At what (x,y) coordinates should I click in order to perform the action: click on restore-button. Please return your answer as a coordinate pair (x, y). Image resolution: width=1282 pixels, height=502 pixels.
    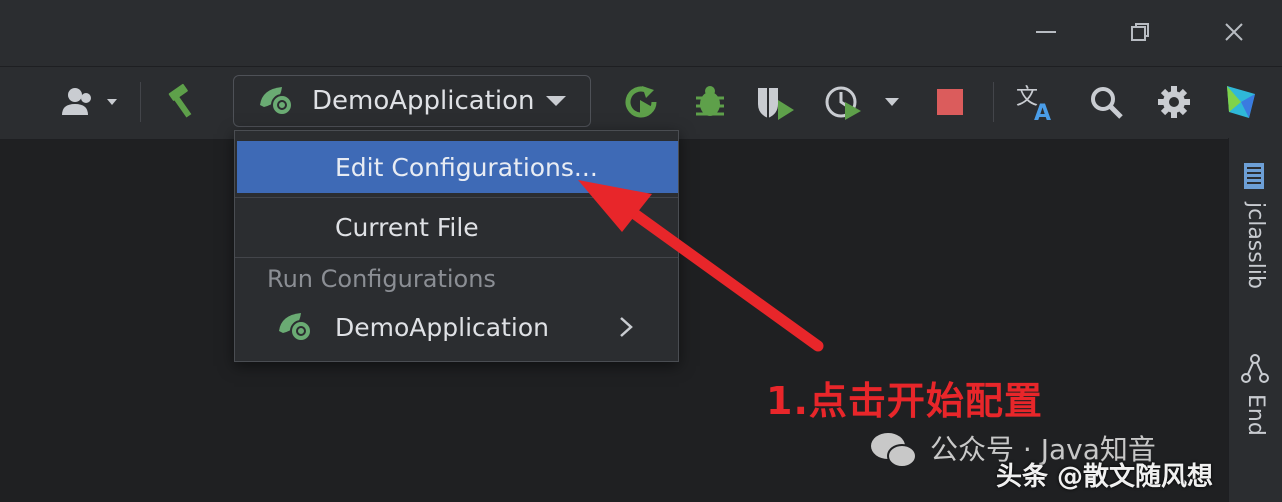
    Looking at the image, I should click on (1140, 32).